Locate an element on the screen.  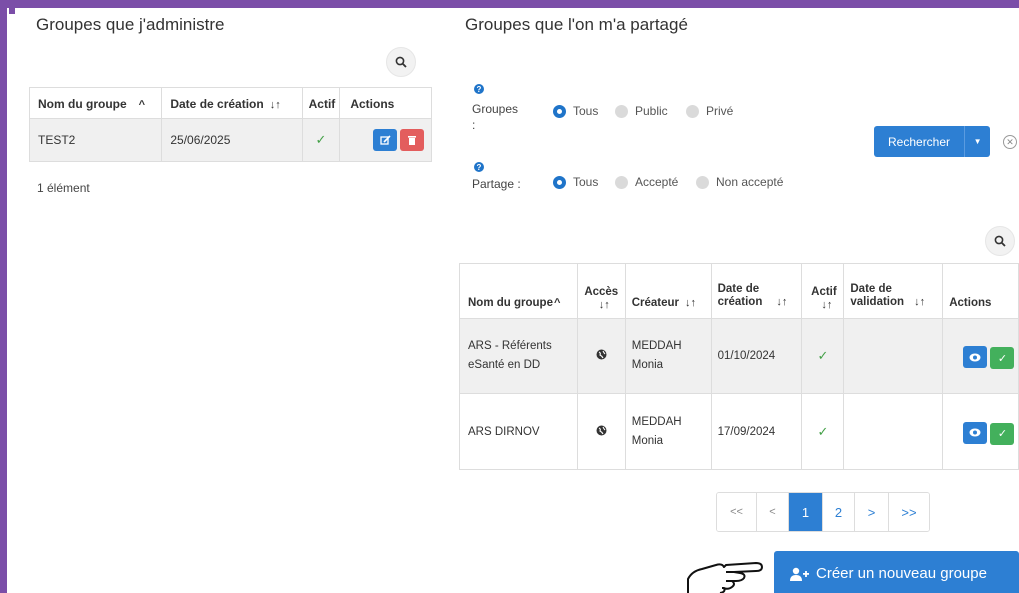
search-dropdown-button: Rechercher ▼ is located at coordinates (932, 141).